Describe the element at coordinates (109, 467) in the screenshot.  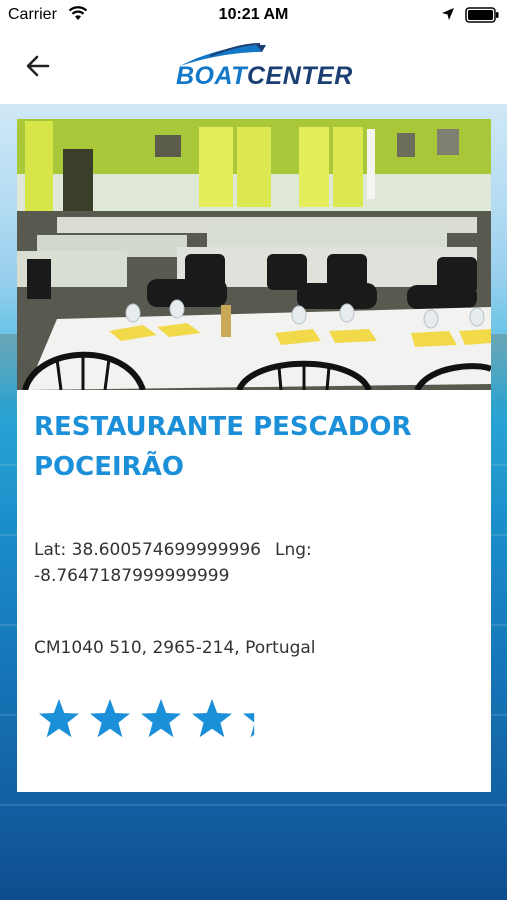
I see `place-title-line2: POCEIRÃO` at that location.